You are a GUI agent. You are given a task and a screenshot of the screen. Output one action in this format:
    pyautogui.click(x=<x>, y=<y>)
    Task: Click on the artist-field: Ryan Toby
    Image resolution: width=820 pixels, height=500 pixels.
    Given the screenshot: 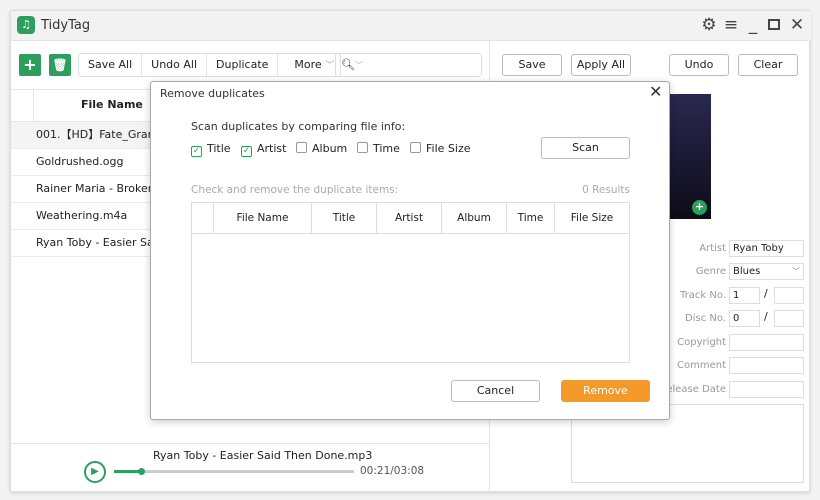 What is the action you would take?
    pyautogui.click(x=766, y=248)
    